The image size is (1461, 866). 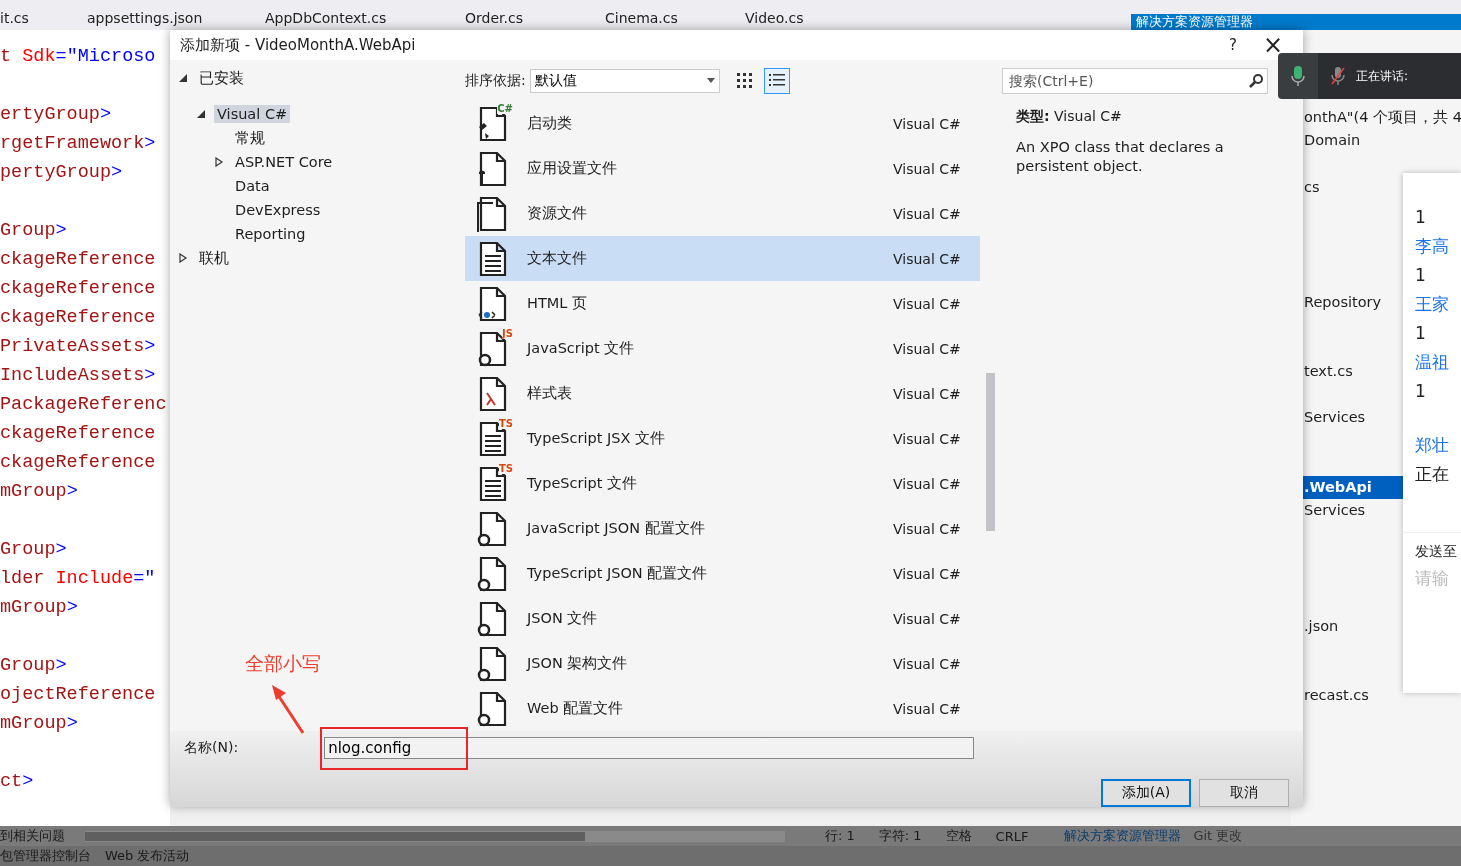 What do you see at coordinates (1432, 362) in the screenshot?
I see `sender-name: 温祖` at bounding box center [1432, 362].